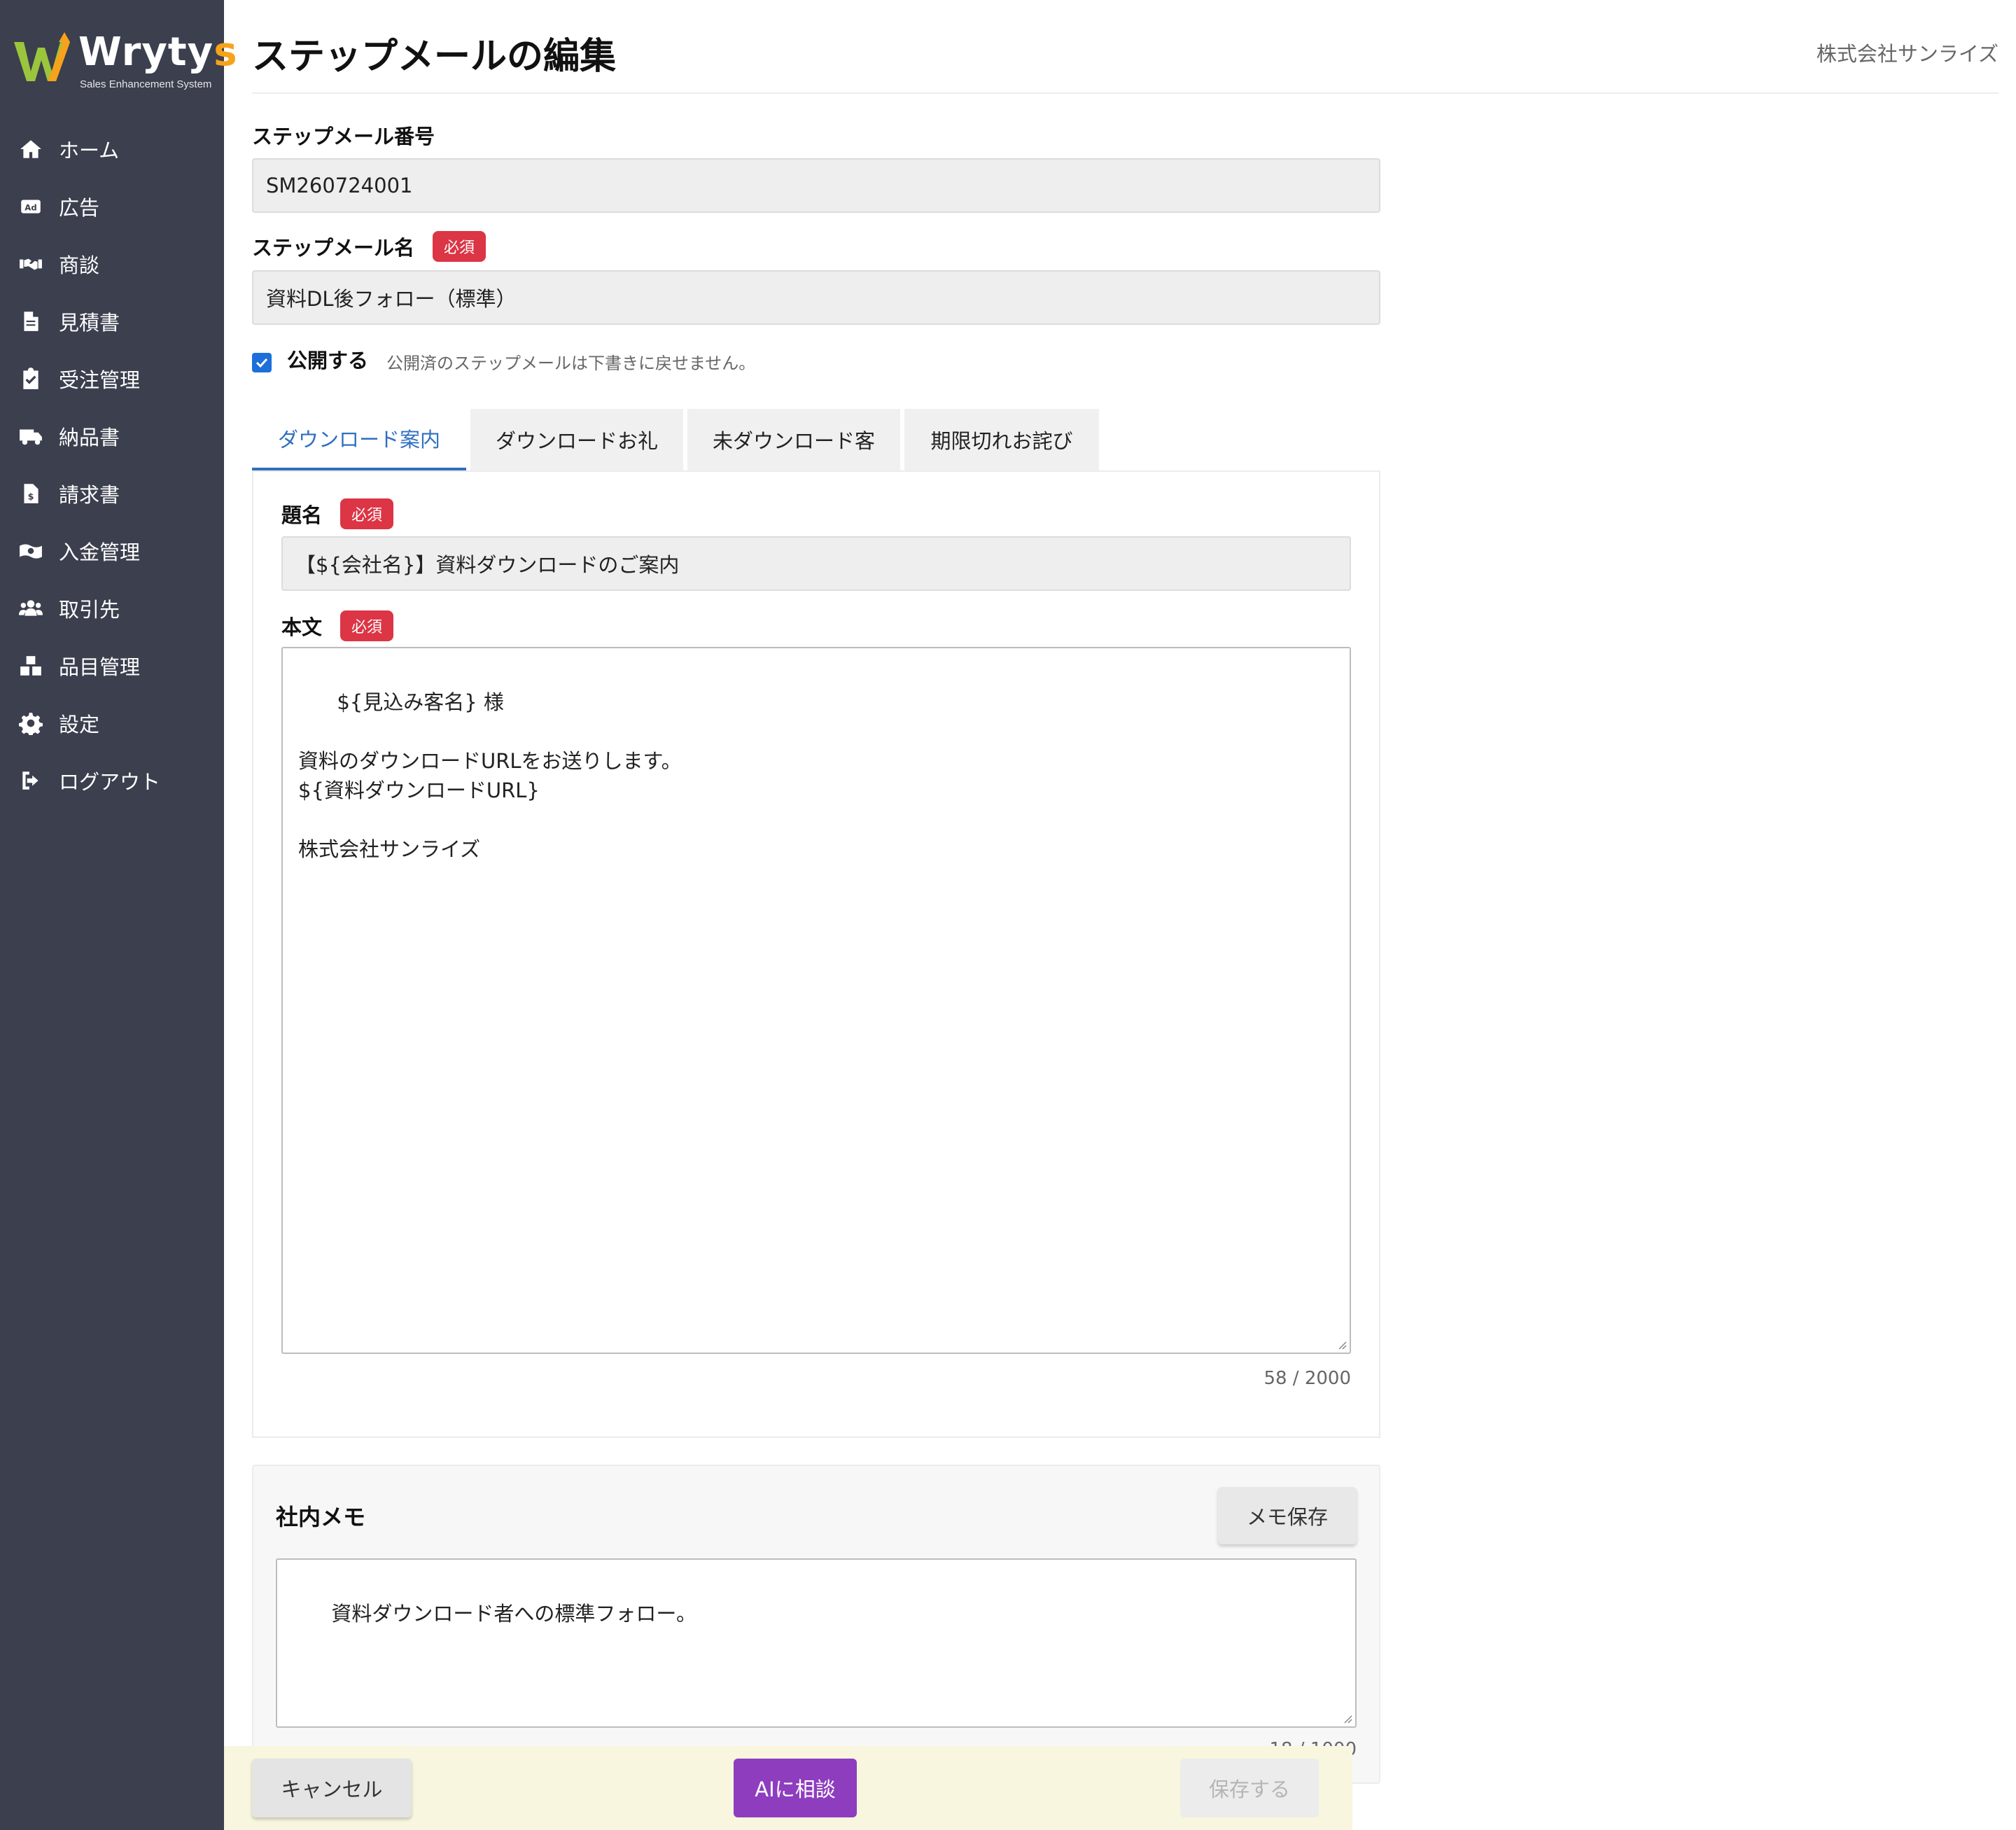 The height and width of the screenshot is (1830, 2016). Describe the element at coordinates (89, 150) in the screenshot. I see `sidebar-item-label: ホーム` at that location.